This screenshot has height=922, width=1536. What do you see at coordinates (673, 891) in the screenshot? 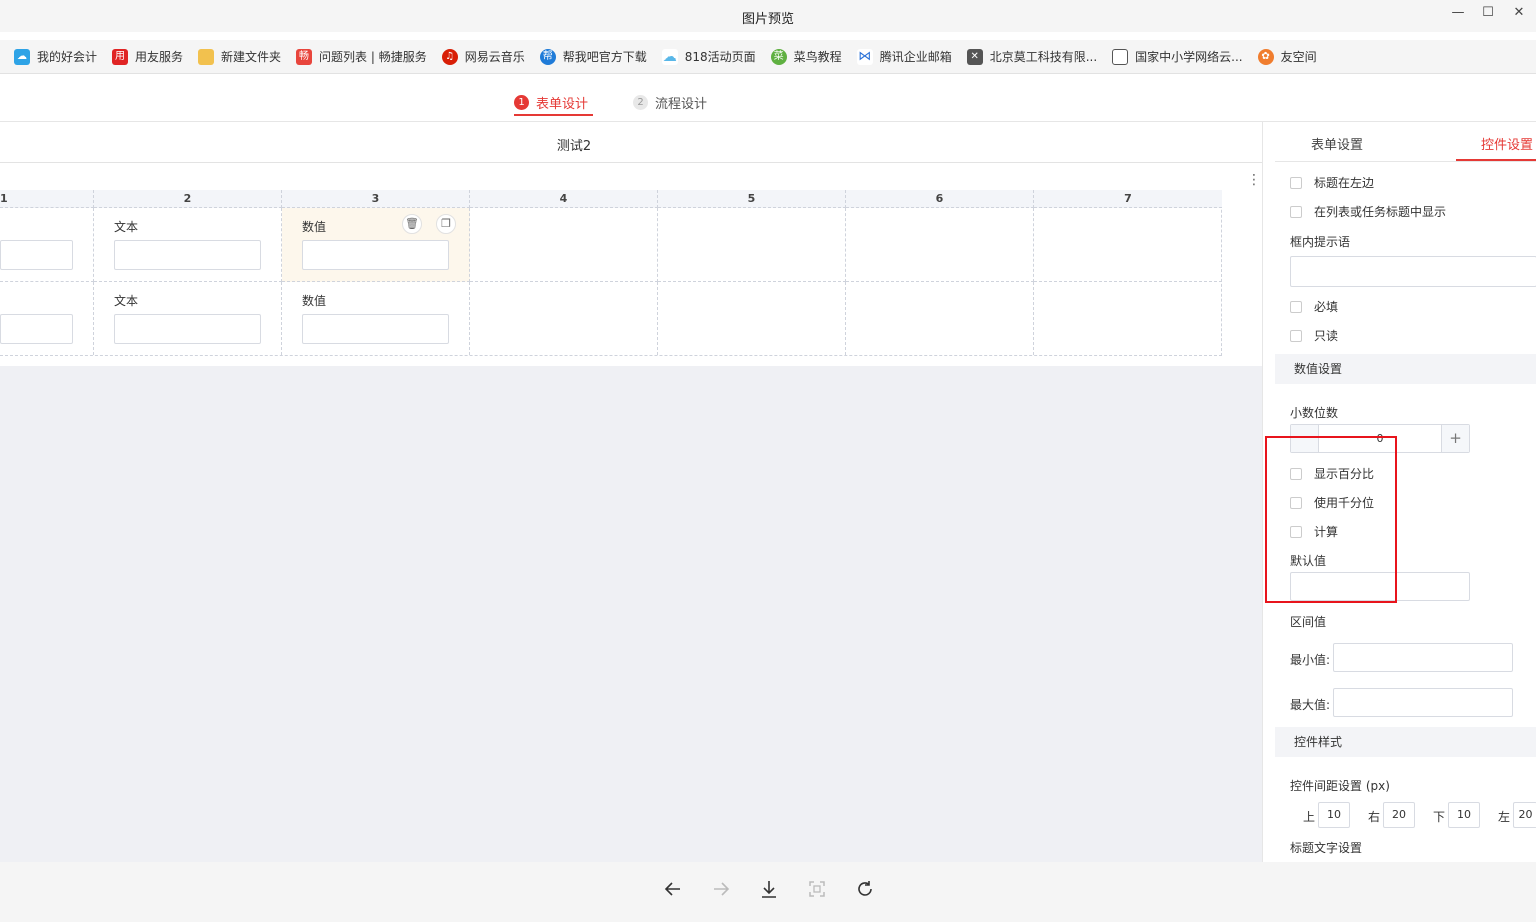
I see `arrow-left-icon` at bounding box center [673, 891].